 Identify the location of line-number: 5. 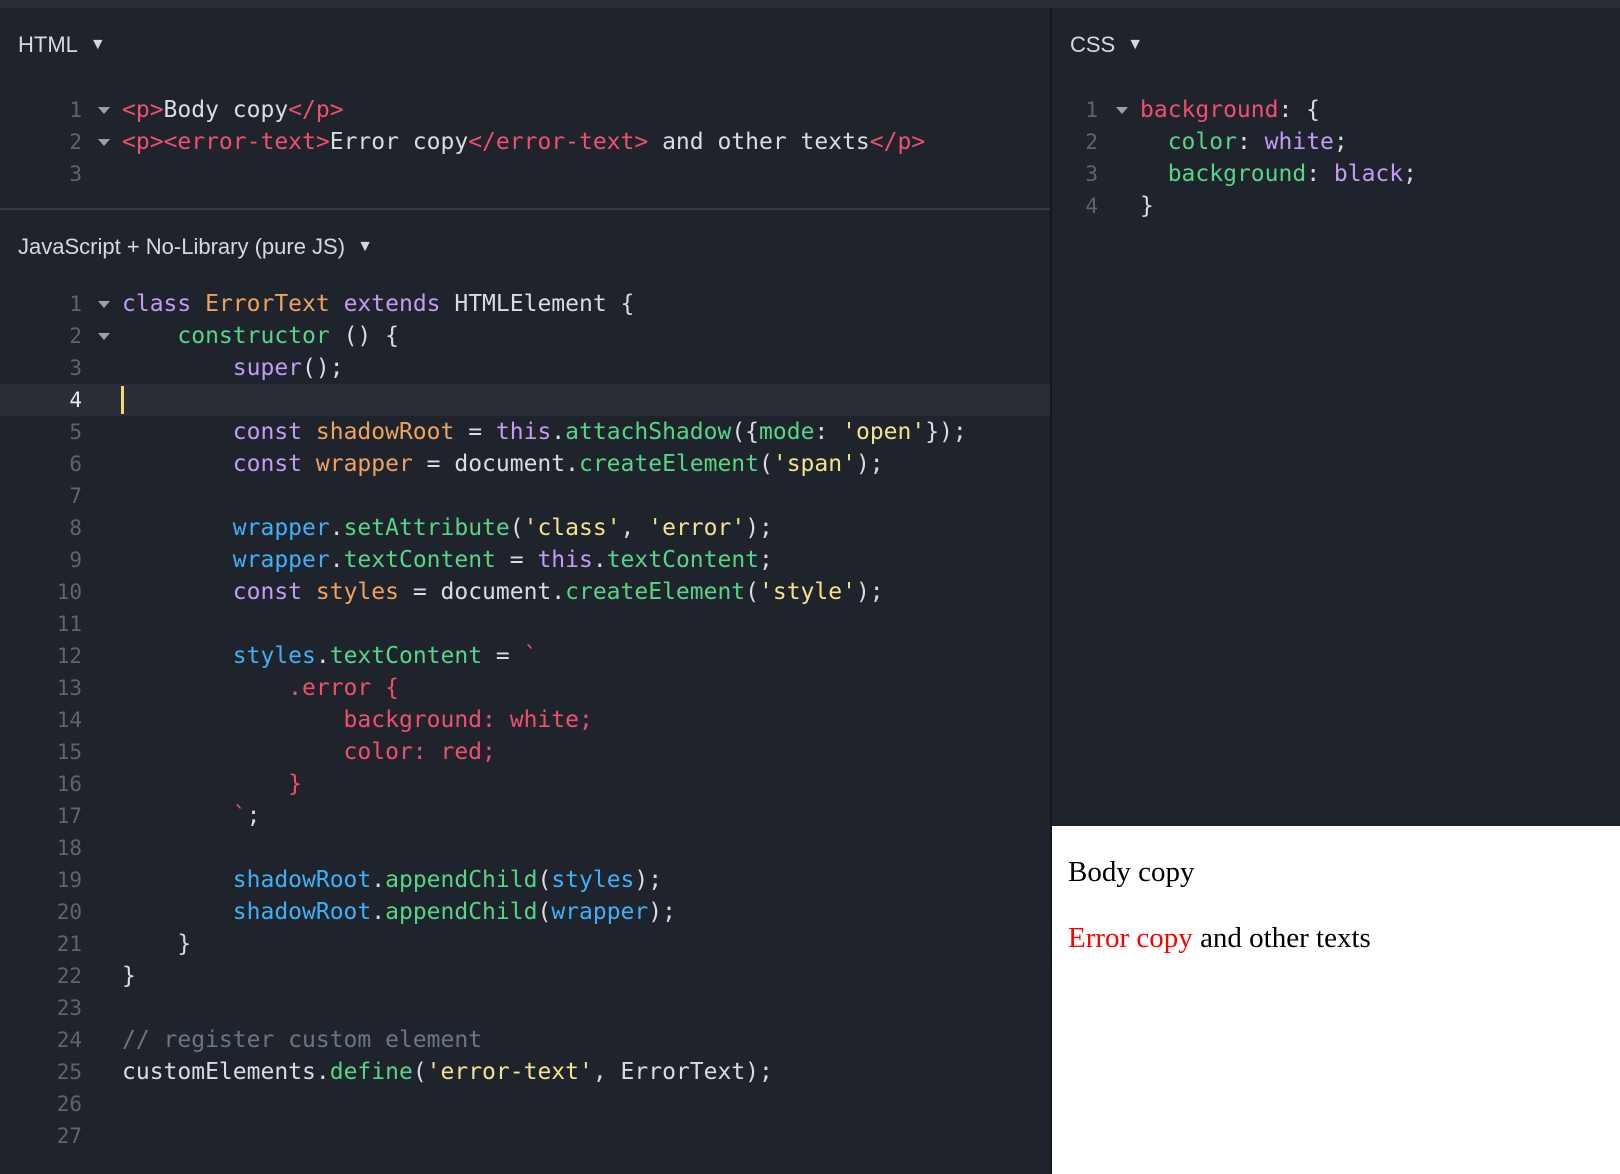
(75, 432).